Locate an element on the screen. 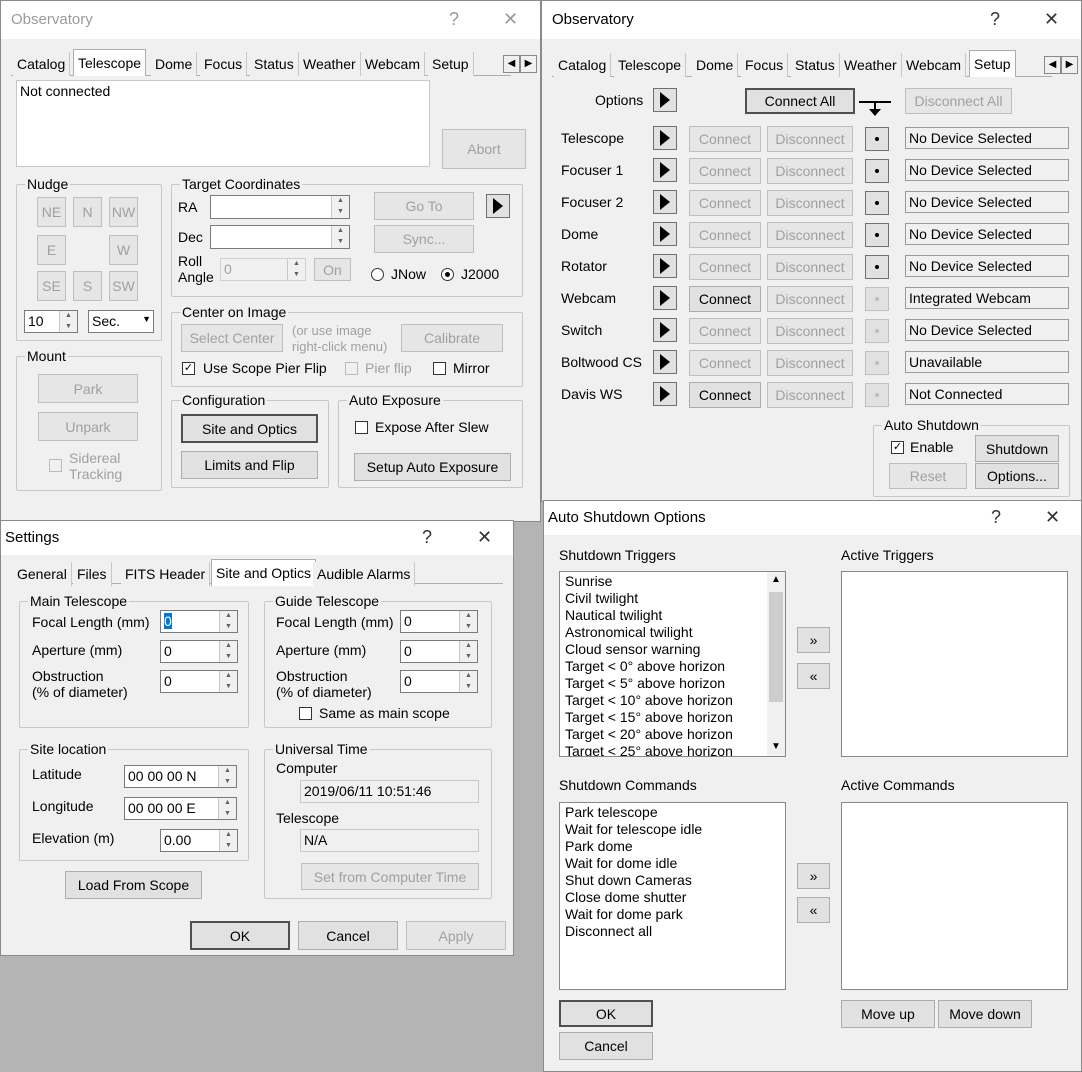  remove-command-button: « is located at coordinates (813, 910).